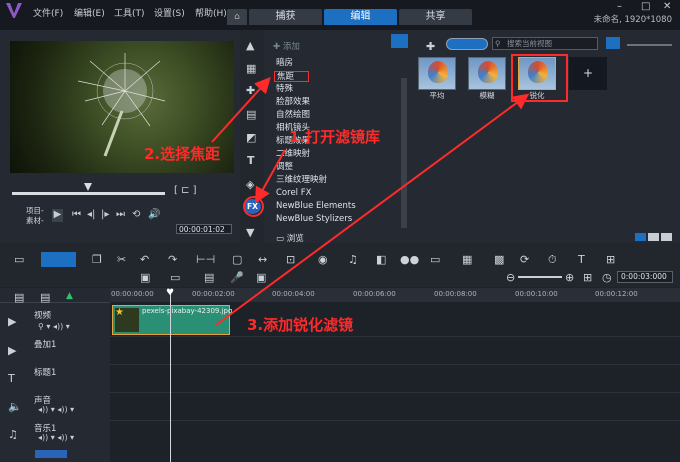 The image size is (680, 462). I want to click on annotation-step1: 1.打开滤镜库, so click(335, 137).